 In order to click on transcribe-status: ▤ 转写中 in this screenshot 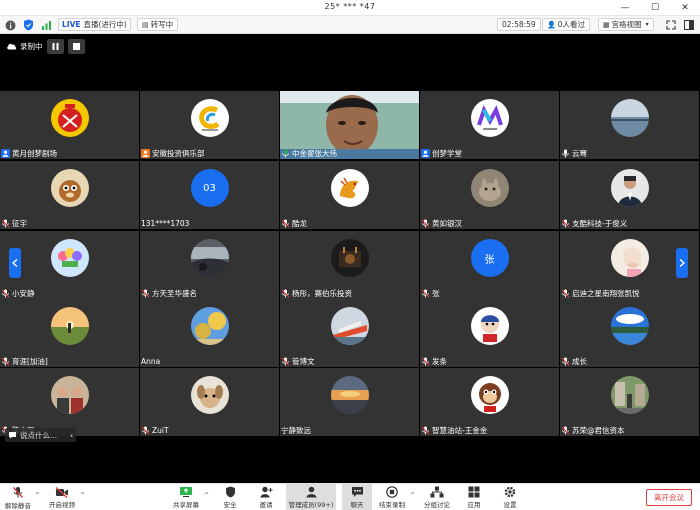, I will do `click(158, 24)`.